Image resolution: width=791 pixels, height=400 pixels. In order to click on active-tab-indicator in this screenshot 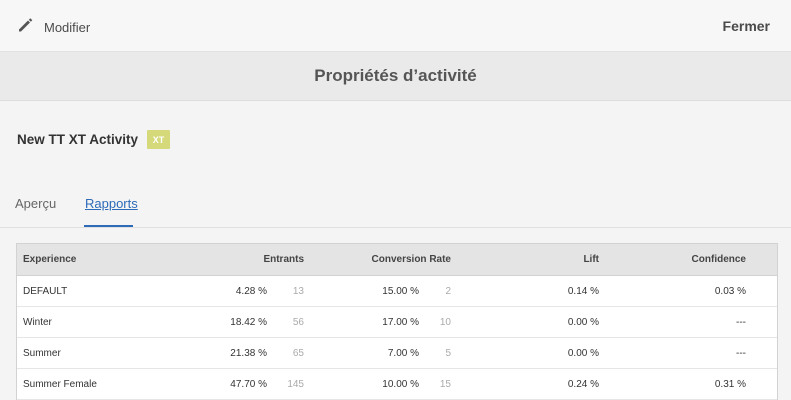, I will do `click(108, 226)`.